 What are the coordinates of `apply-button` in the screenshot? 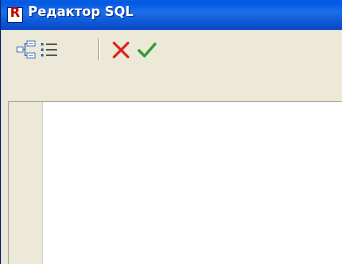 It's located at (147, 50).